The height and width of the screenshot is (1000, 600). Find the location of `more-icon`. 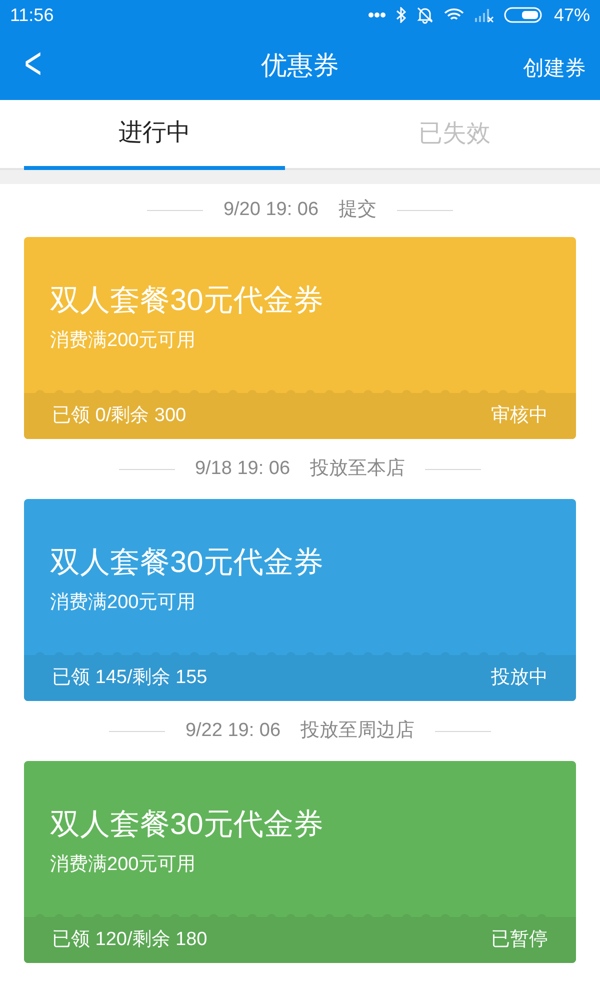

more-icon is located at coordinates (377, 15).